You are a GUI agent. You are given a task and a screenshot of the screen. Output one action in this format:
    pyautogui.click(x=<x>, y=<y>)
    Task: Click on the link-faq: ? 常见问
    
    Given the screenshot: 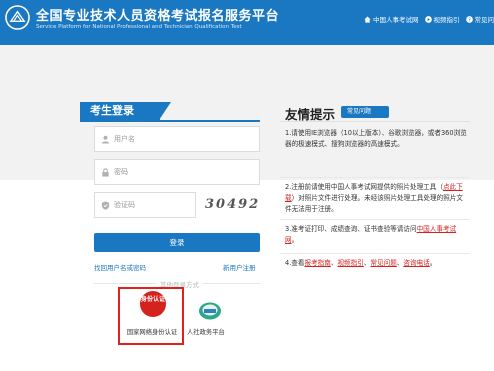 What is the action you would take?
    pyautogui.click(x=479, y=19)
    